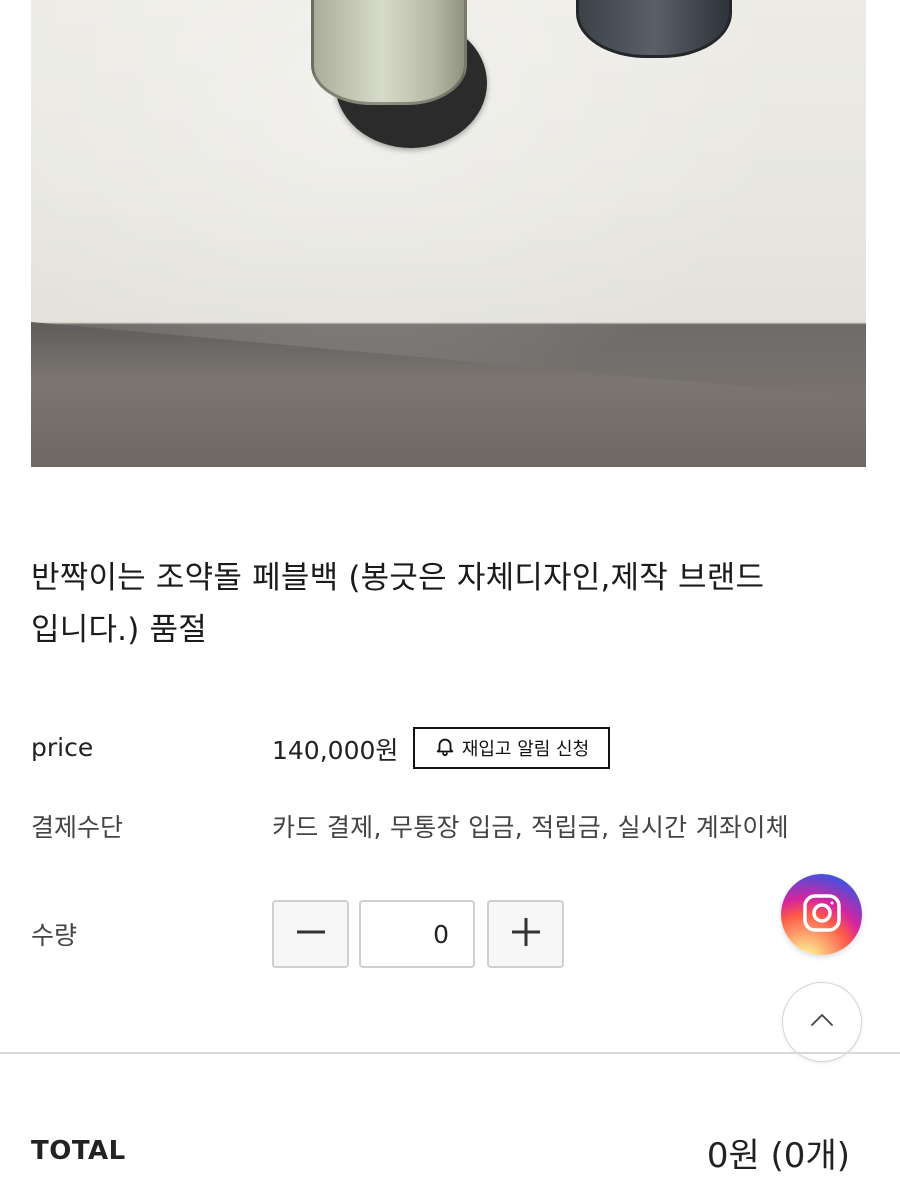 The width and height of the screenshot is (900, 1200). Describe the element at coordinates (441, 934) in the screenshot. I see `quantity-value: 0` at that location.